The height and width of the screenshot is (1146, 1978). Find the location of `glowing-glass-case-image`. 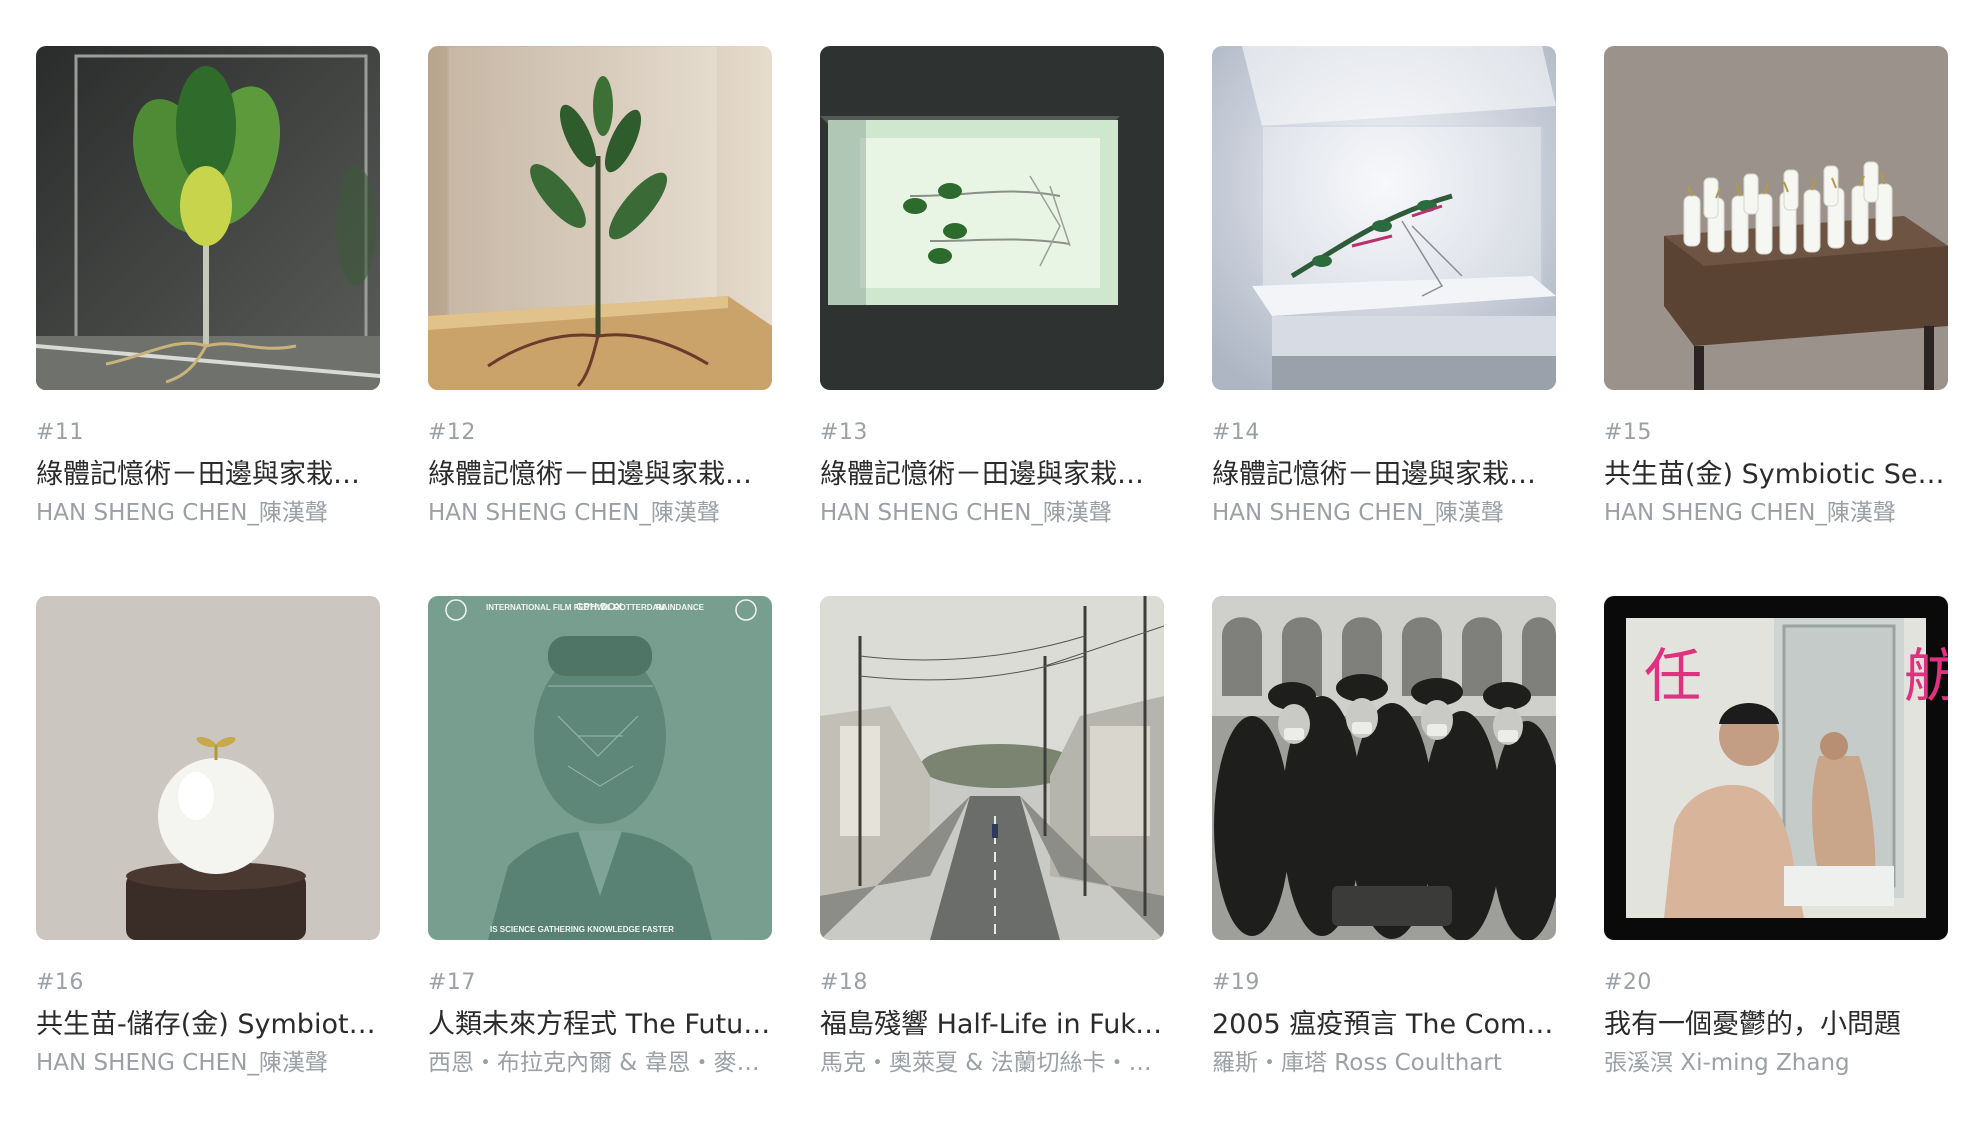

glowing-glass-case-image is located at coordinates (1384, 218).